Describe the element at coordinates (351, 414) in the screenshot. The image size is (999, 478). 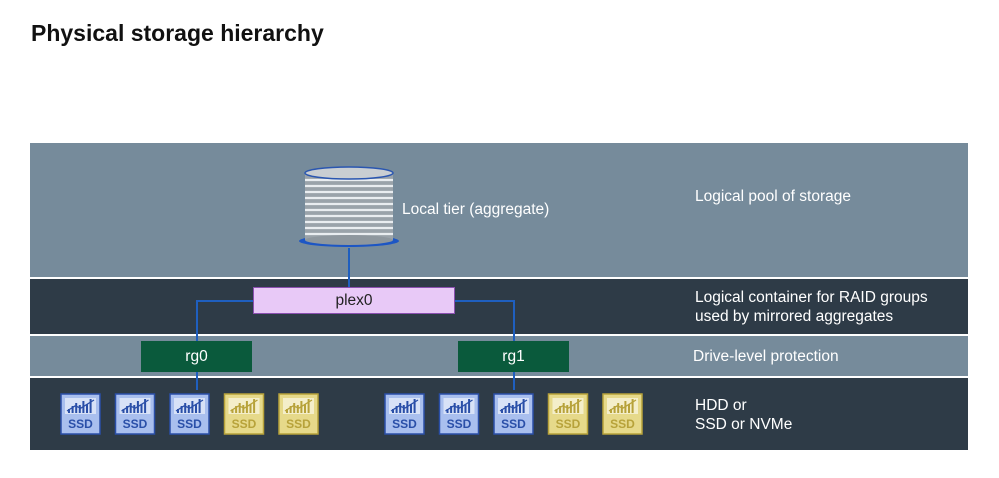
I see `drive-icons: SSD SSD SSD SSD SSD SSD SSD SSD SSD SSD` at that location.